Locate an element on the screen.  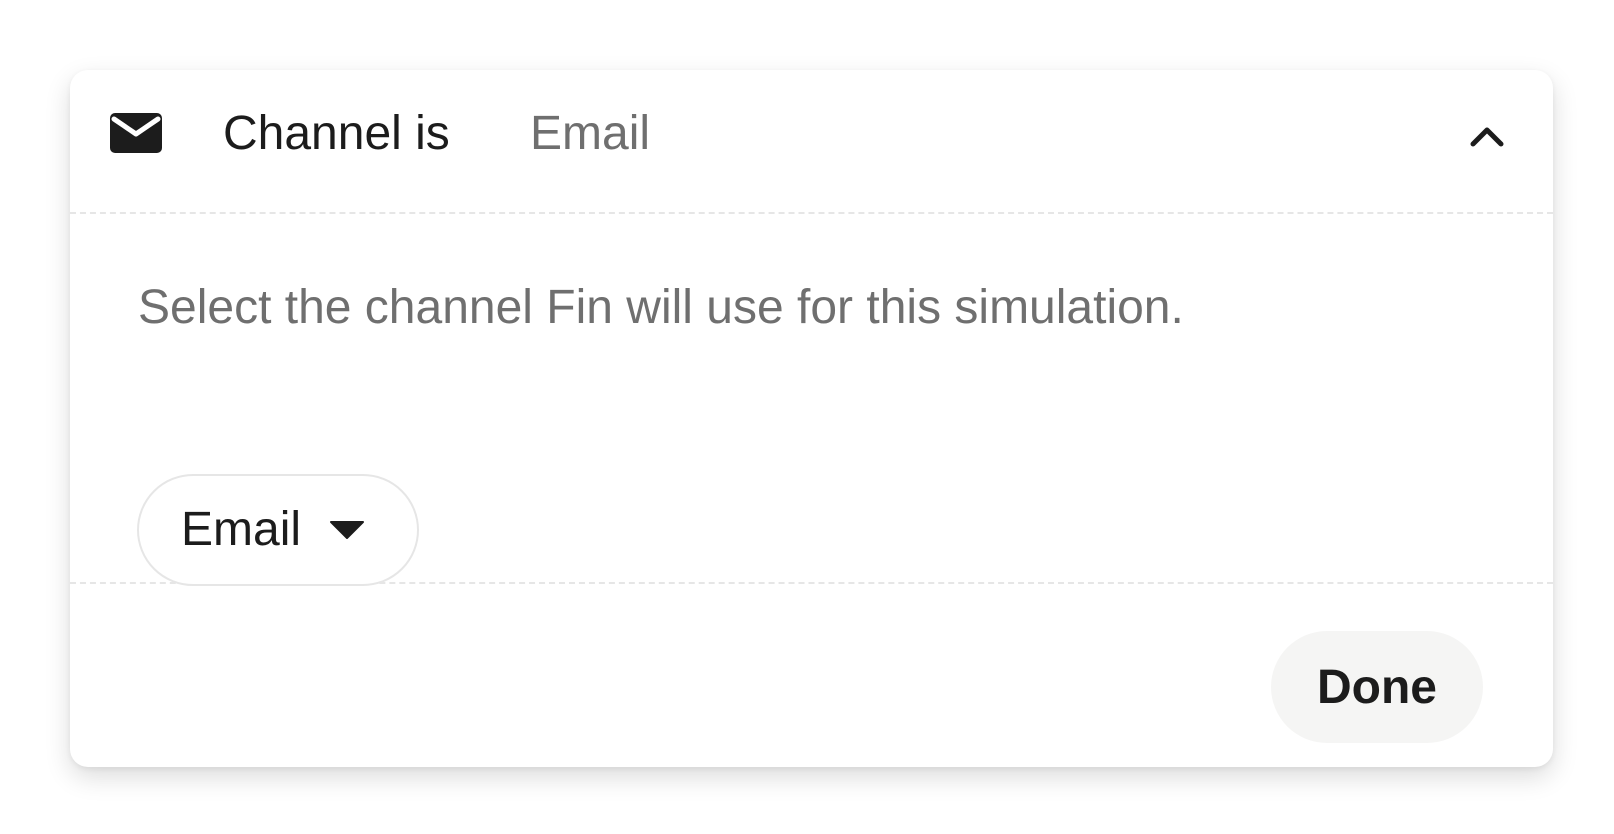
channel-select-value: Email is located at coordinates (241, 529).